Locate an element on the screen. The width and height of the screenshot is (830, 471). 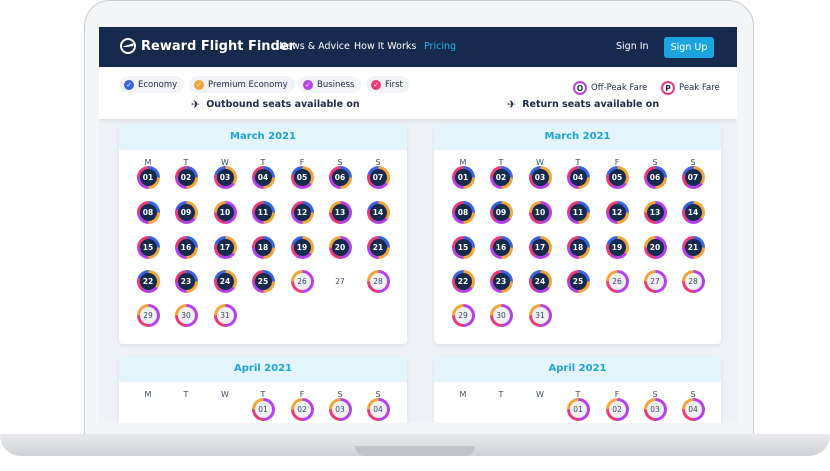
day-number: 10 is located at coordinates (225, 212).